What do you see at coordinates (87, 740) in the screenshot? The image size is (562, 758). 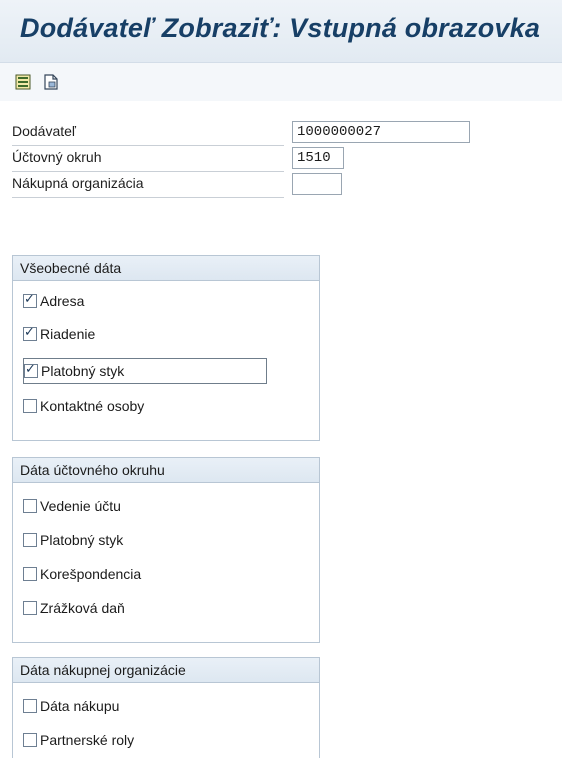 I see `checkbox-label: Partnerské roly` at bounding box center [87, 740].